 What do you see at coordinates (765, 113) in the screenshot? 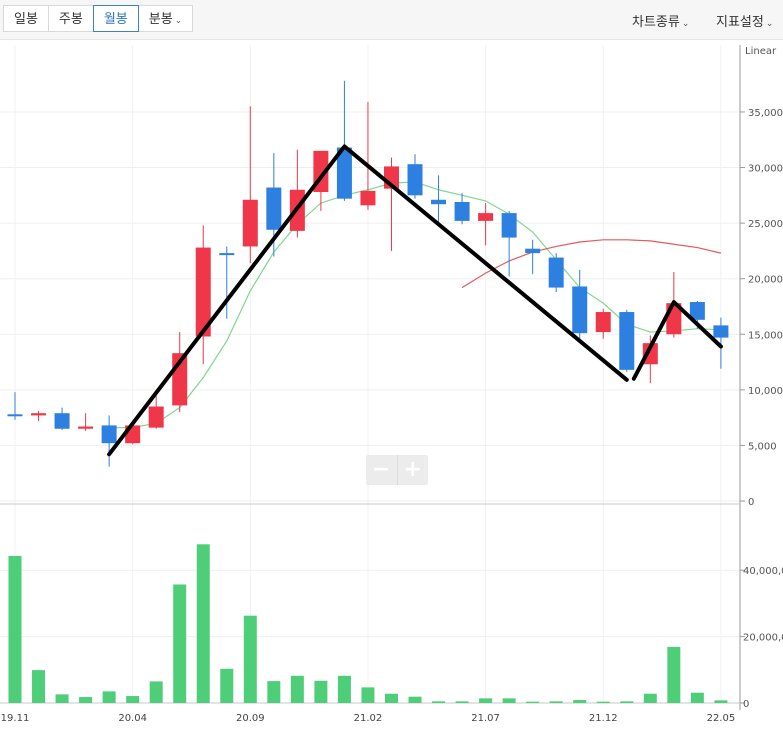
I see `price-tick-label: 35,000` at bounding box center [765, 113].